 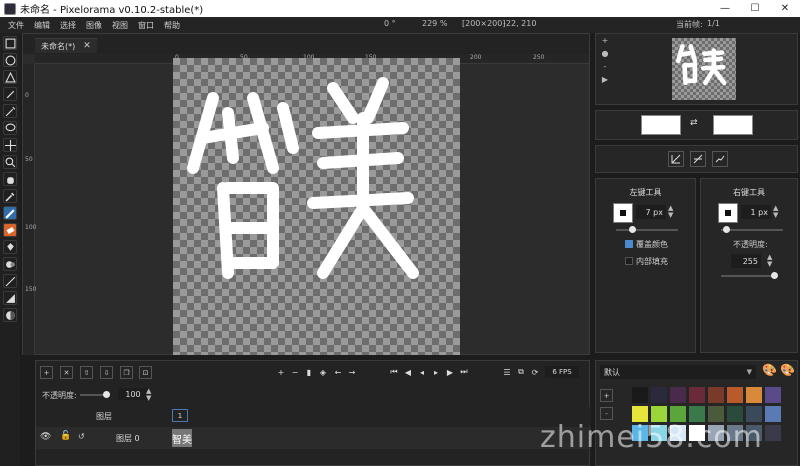 What do you see at coordinates (46, 372) in the screenshot?
I see `add-layer-icon: +` at bounding box center [46, 372].